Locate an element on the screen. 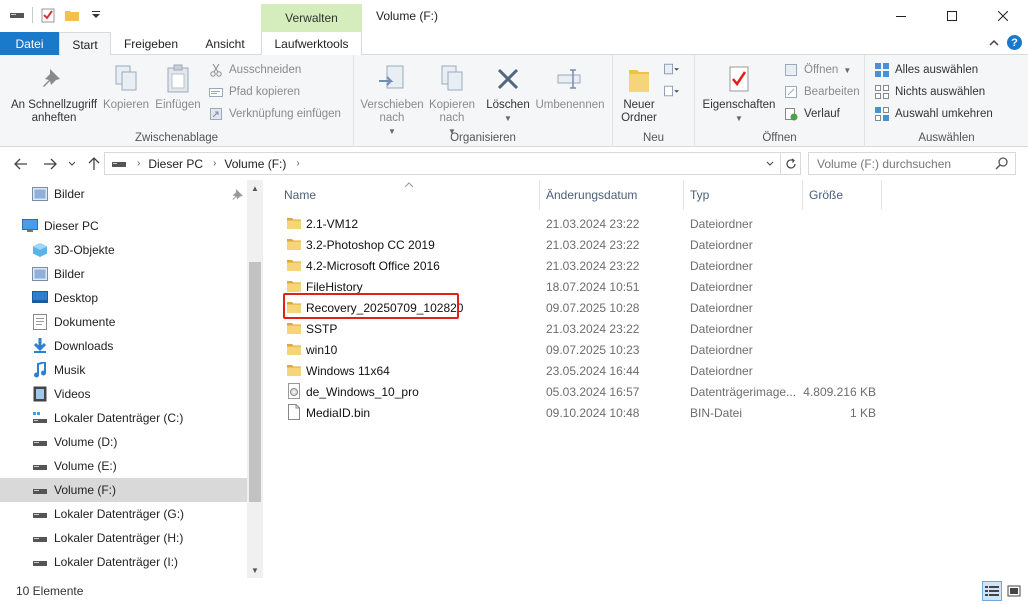 The image size is (1028, 605). drive-icon is located at coordinates (17, 15).